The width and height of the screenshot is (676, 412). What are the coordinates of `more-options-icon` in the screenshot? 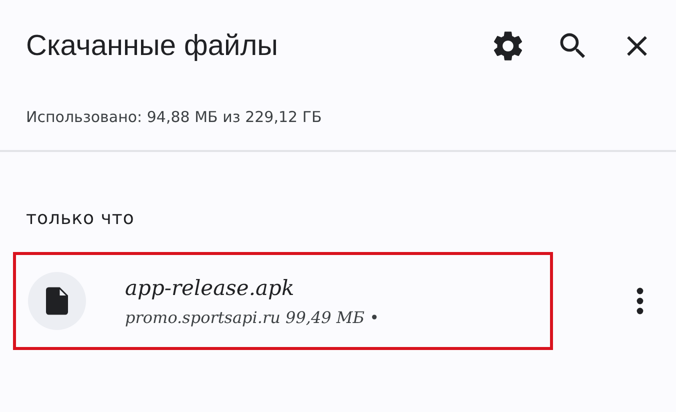 It's located at (640, 301).